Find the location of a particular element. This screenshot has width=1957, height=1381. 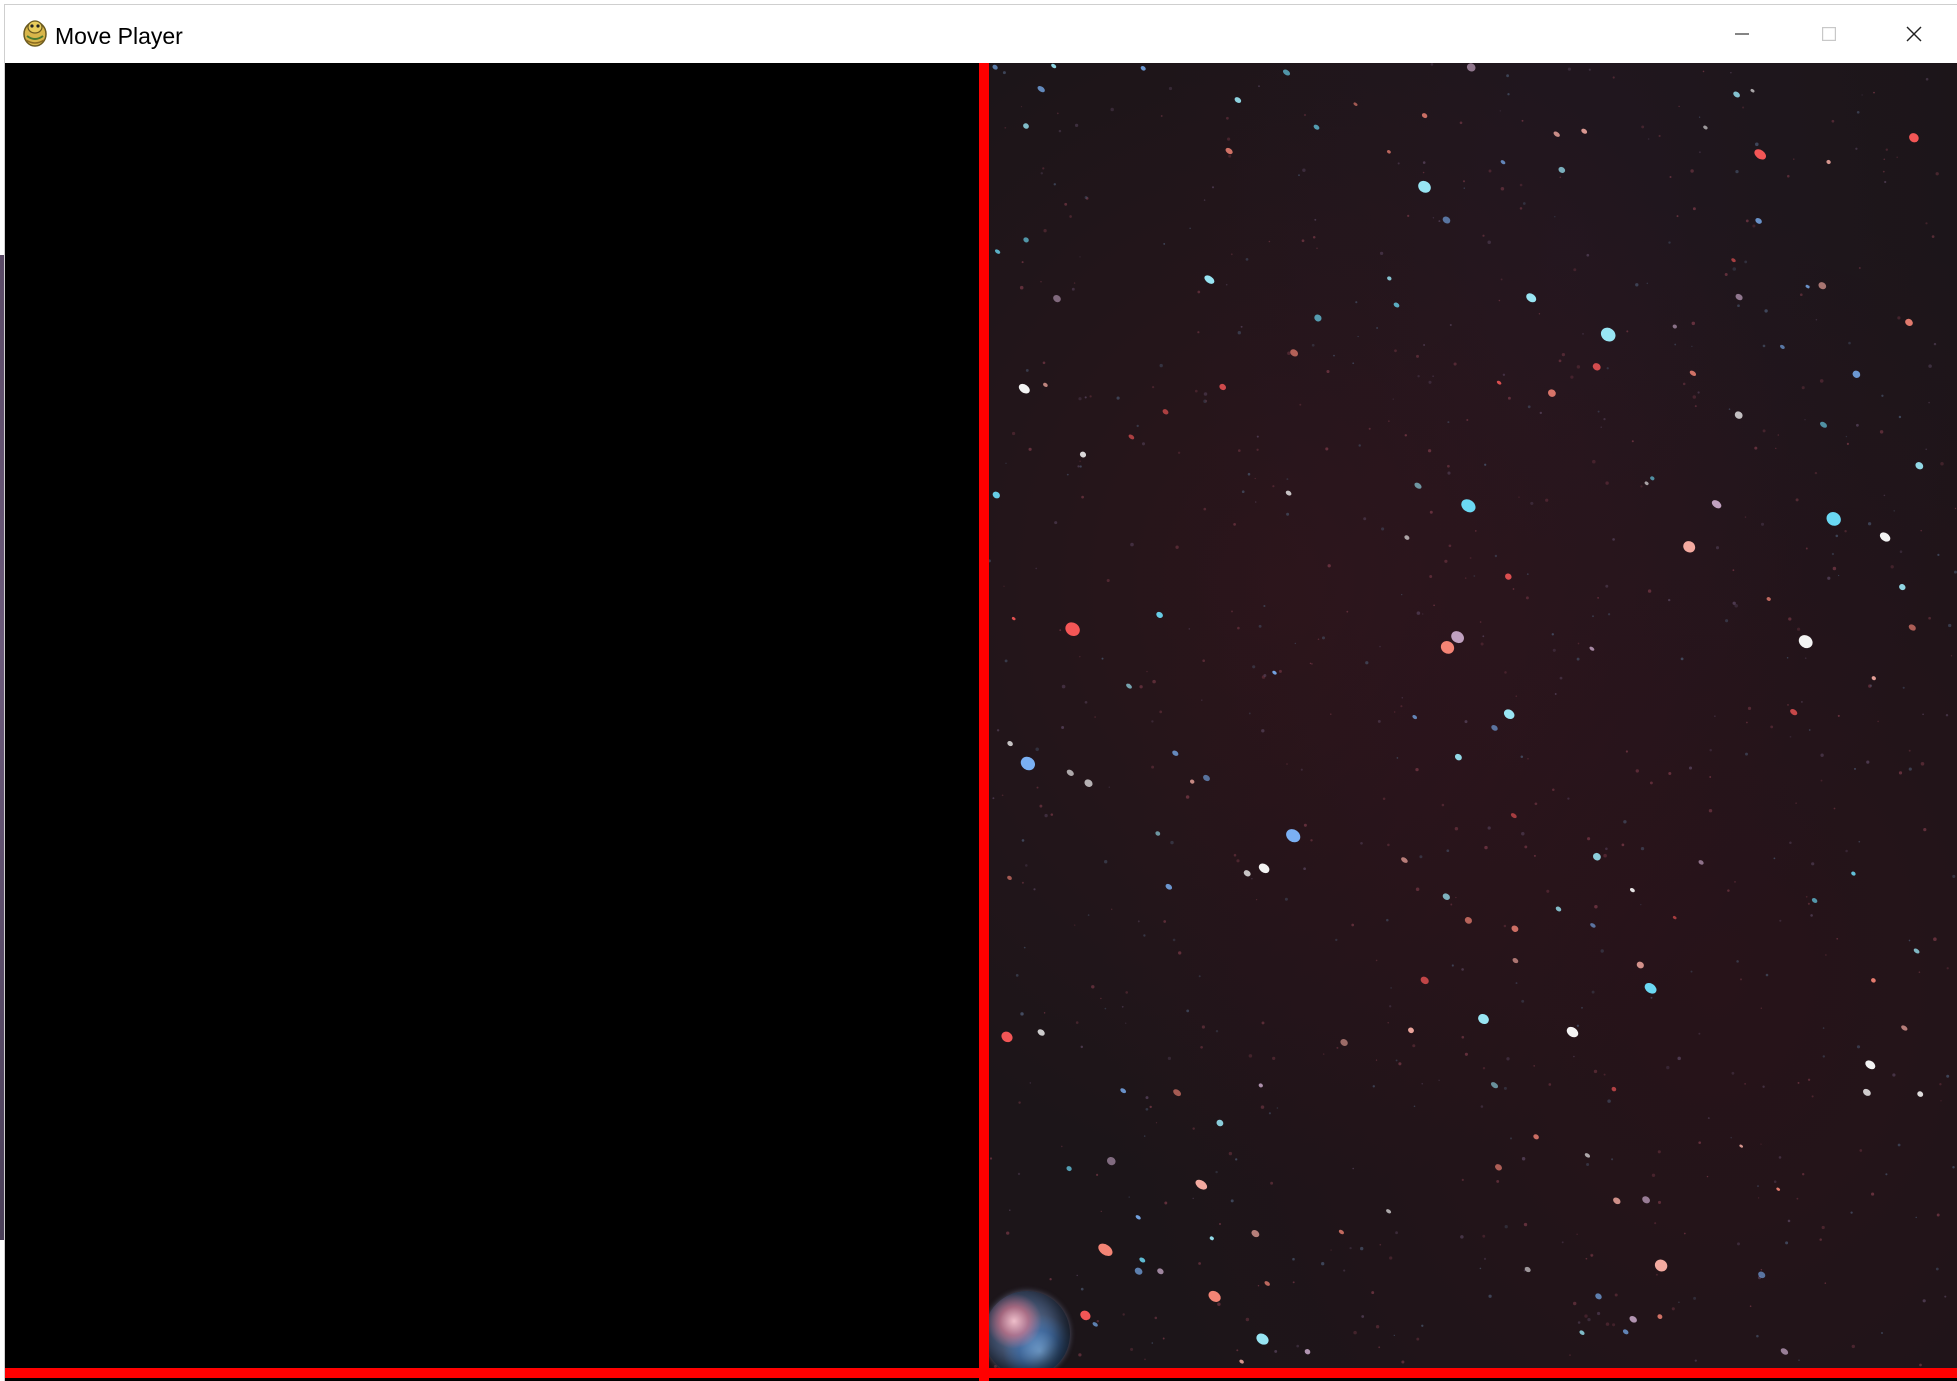

red-bottom-line is located at coordinates (981, 1373).